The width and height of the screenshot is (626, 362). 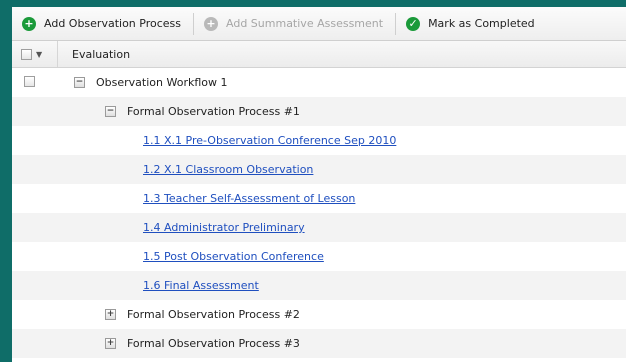 I want to click on step-link: 1.6 Final Assessment, so click(x=201, y=285).